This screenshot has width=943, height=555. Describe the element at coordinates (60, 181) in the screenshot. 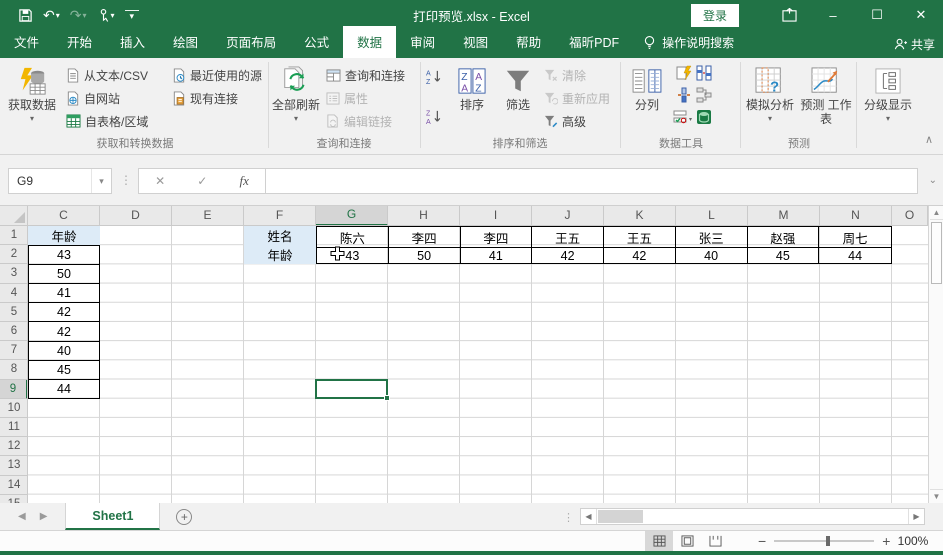

I see `name-box: G9 ▾` at that location.